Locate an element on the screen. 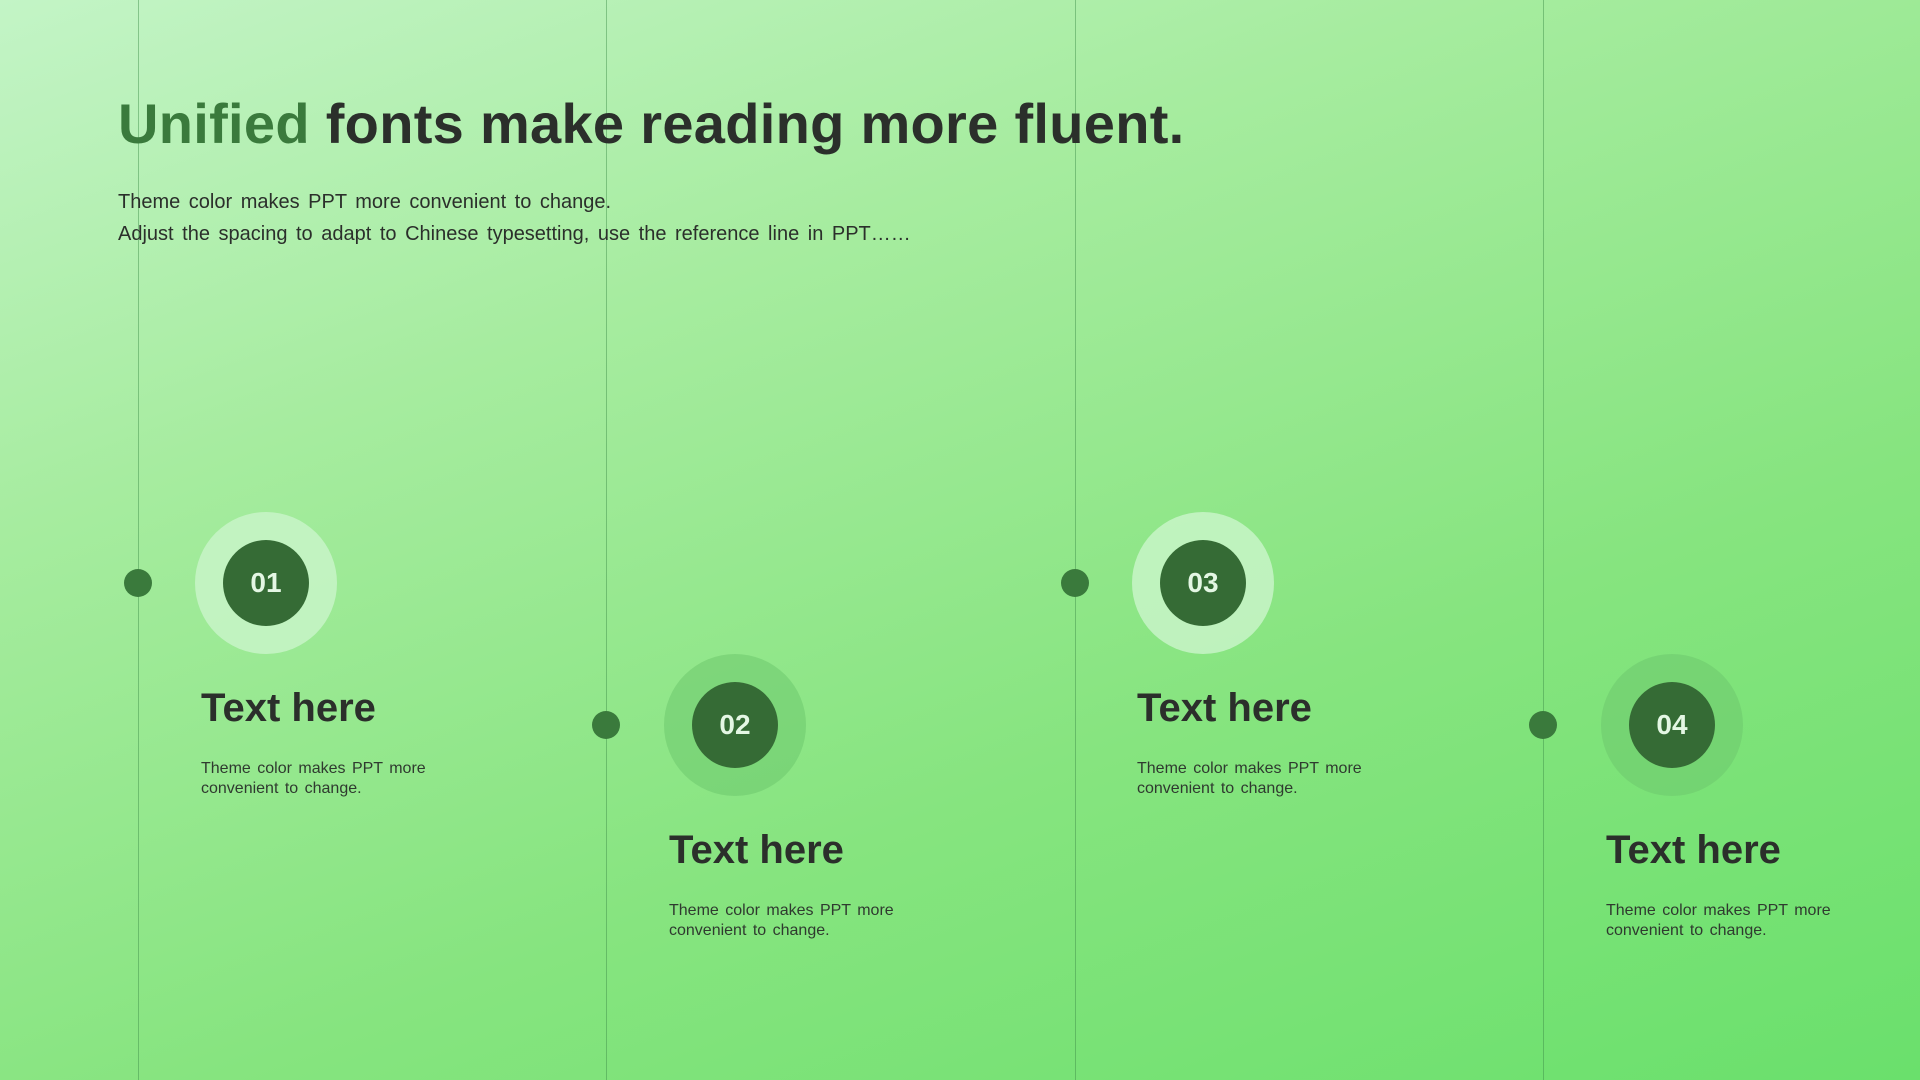 This screenshot has width=1920, height=1080. step-4-title: Text here is located at coordinates (1693, 850).